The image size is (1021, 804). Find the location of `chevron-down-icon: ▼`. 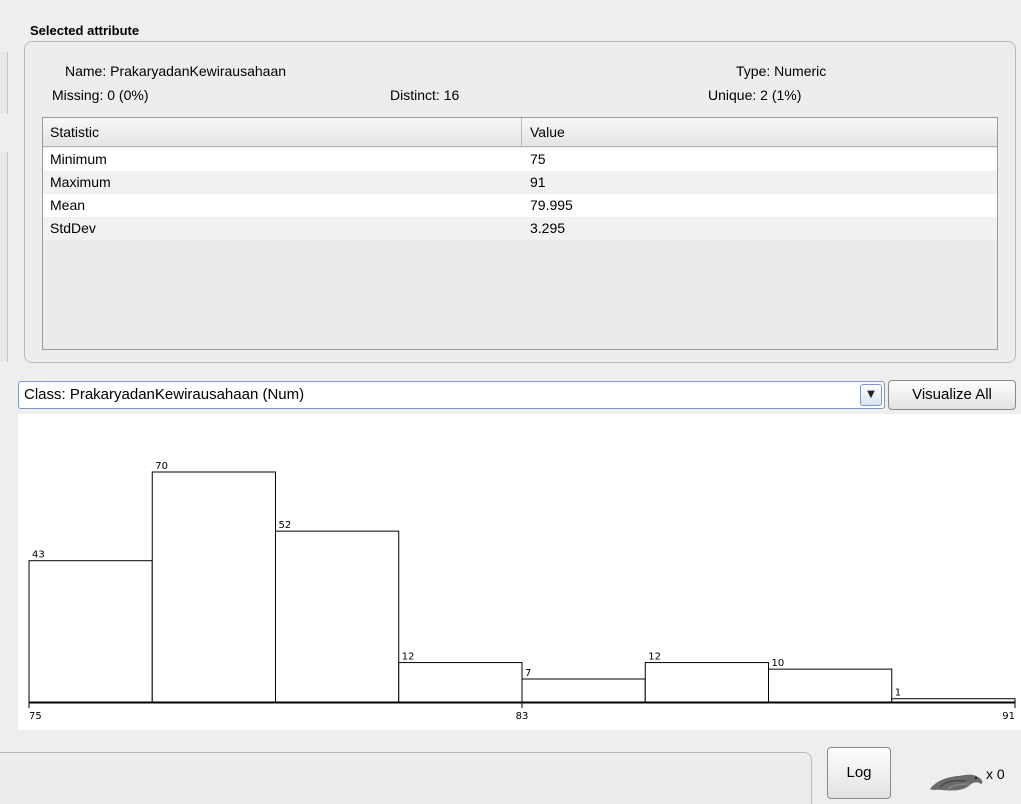

chevron-down-icon: ▼ is located at coordinates (871, 395).